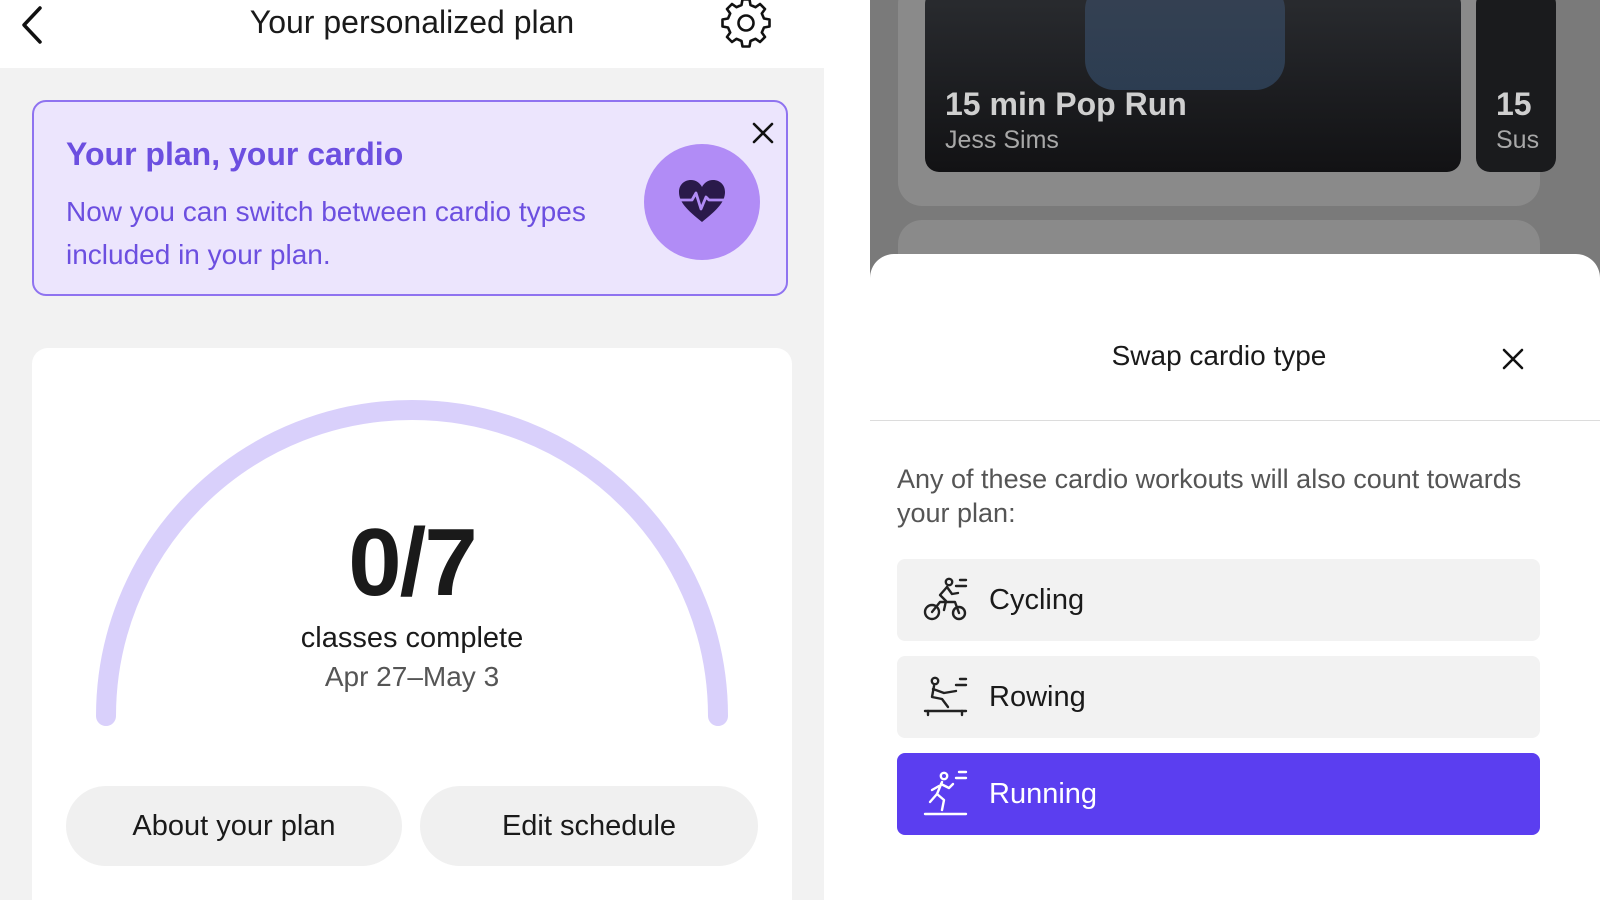  Describe the element at coordinates (412, 638) in the screenshot. I see `progress-label: classes complete` at that location.